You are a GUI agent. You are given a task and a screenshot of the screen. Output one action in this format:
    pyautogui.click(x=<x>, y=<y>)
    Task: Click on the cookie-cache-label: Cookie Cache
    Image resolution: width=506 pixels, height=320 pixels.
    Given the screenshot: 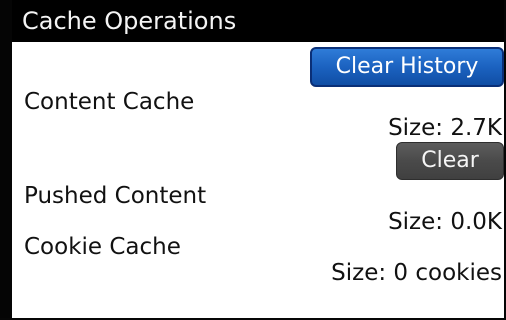 What is the action you would take?
    pyautogui.click(x=102, y=247)
    